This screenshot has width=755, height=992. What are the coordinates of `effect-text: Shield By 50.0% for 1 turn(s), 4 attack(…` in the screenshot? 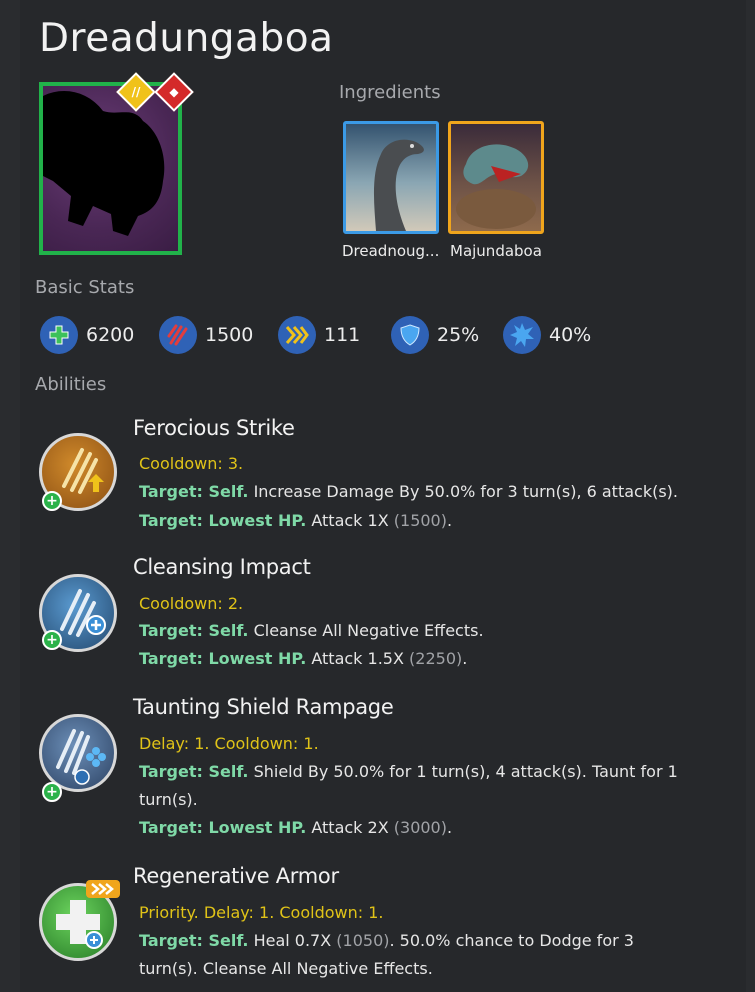 It's located at (463, 771).